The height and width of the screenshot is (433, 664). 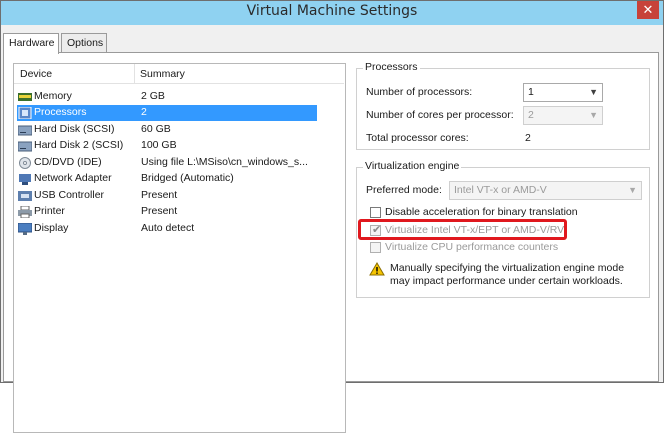 I want to click on device-summary: 2 GB, so click(x=153, y=96).